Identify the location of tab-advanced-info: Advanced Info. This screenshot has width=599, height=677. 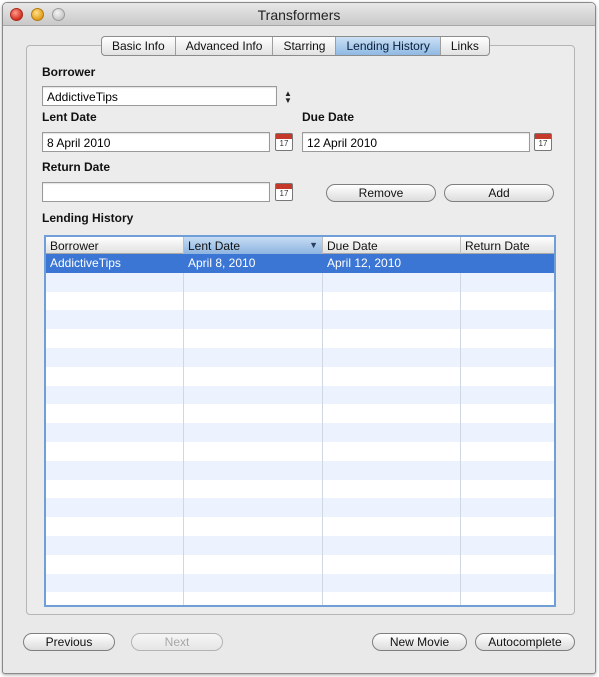
(225, 46).